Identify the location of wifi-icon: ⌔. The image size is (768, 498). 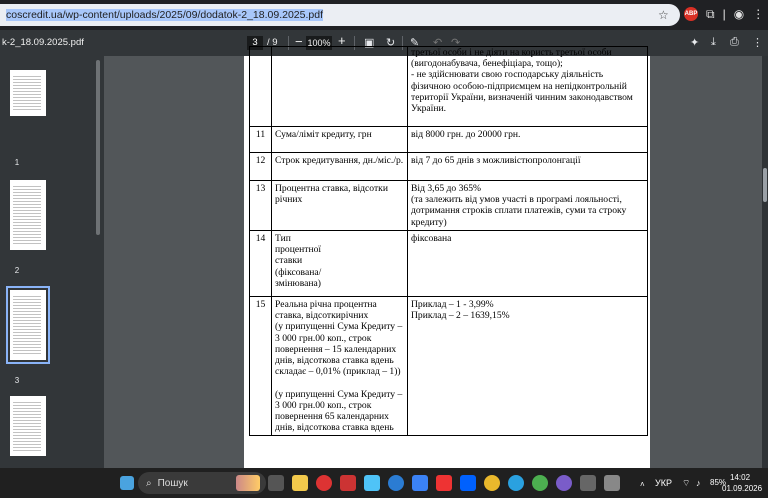
(686, 483).